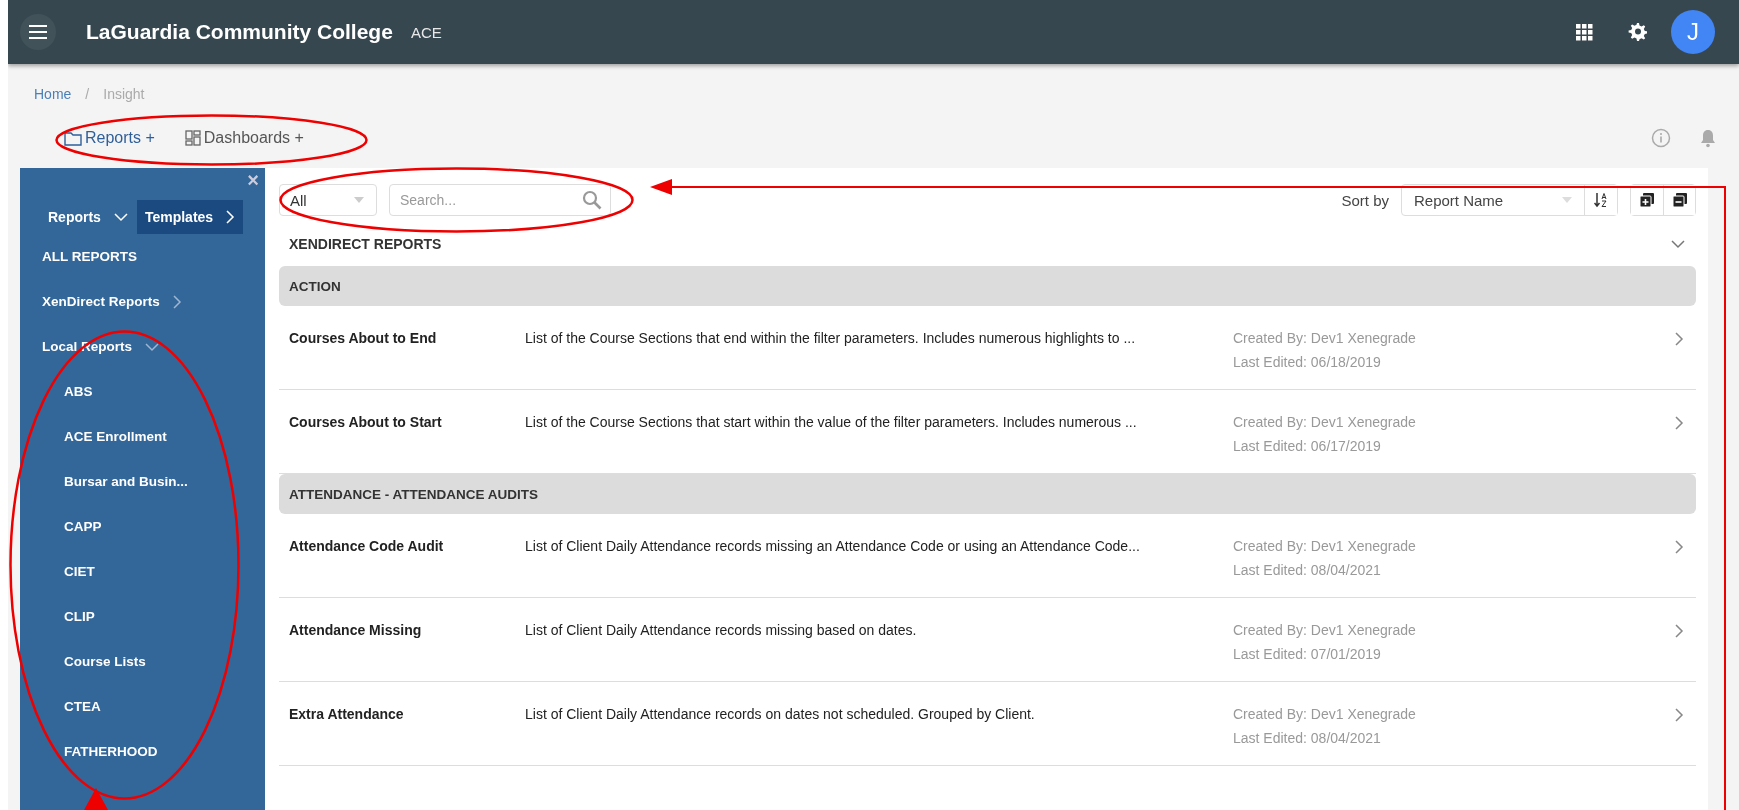 Image resolution: width=1739 pixels, height=810 pixels. What do you see at coordinates (239, 32) in the screenshot?
I see `app-title: LaGuardia Community College` at bounding box center [239, 32].